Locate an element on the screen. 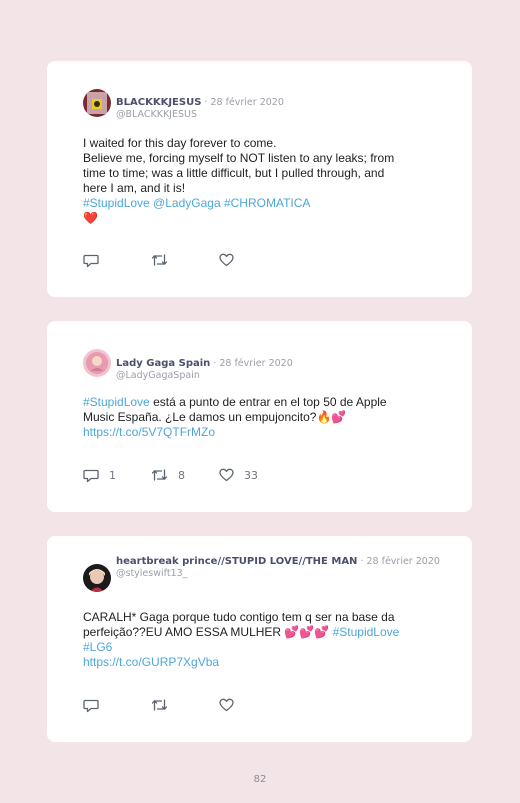 The width and height of the screenshot is (520, 803). hashtag-link: #LG6 is located at coordinates (263, 647).